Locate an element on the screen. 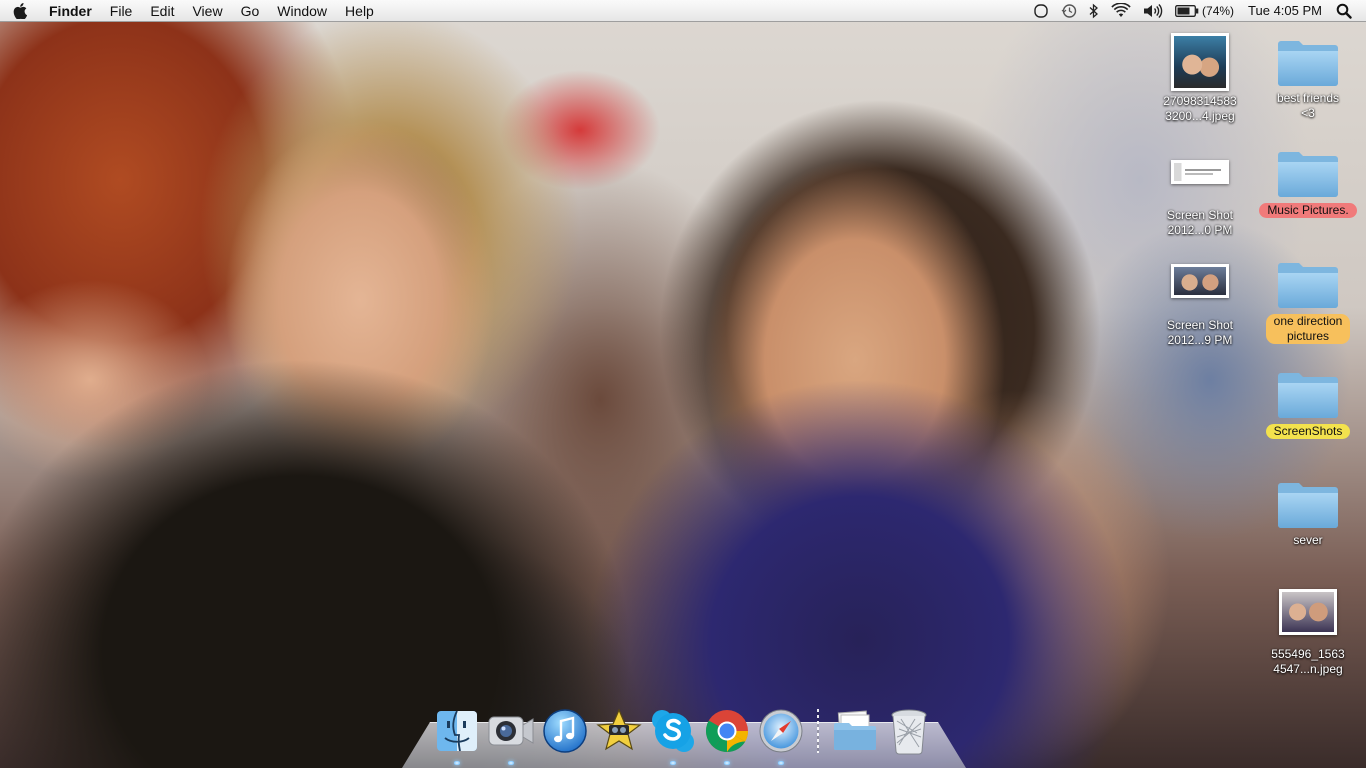 The image size is (1366, 768). desktop-folder-music-pictures: Music Pictures. is located at coordinates (1308, 181).